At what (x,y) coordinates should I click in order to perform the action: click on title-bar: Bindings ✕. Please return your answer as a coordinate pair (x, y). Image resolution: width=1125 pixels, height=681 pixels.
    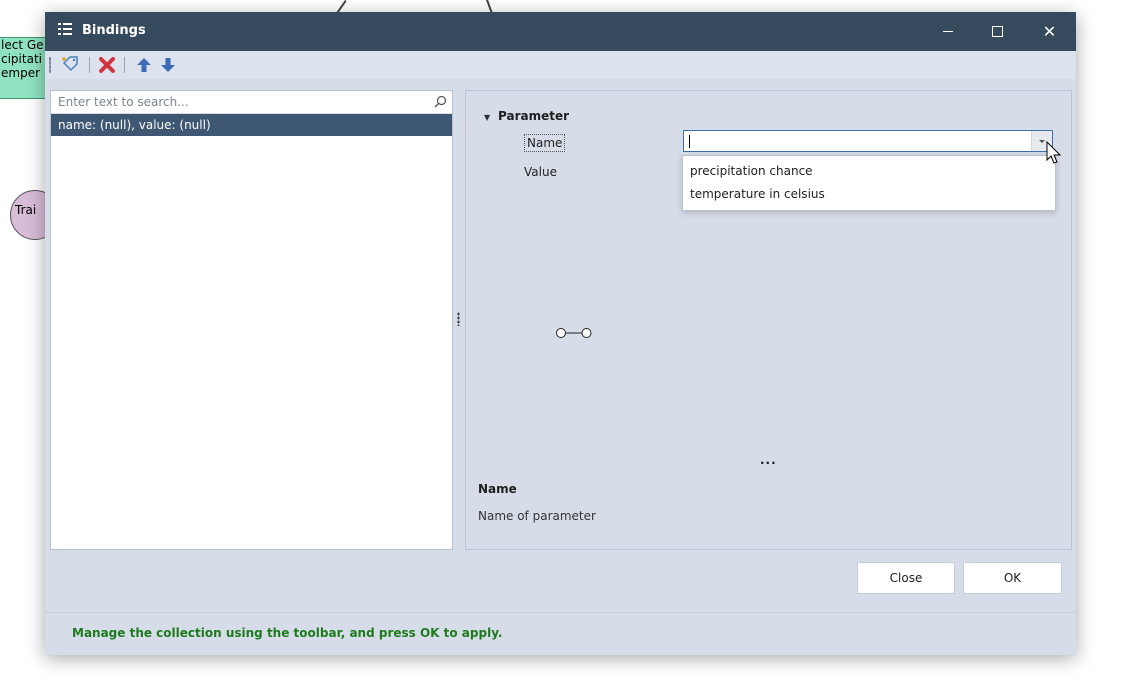
    Looking at the image, I should click on (560, 31).